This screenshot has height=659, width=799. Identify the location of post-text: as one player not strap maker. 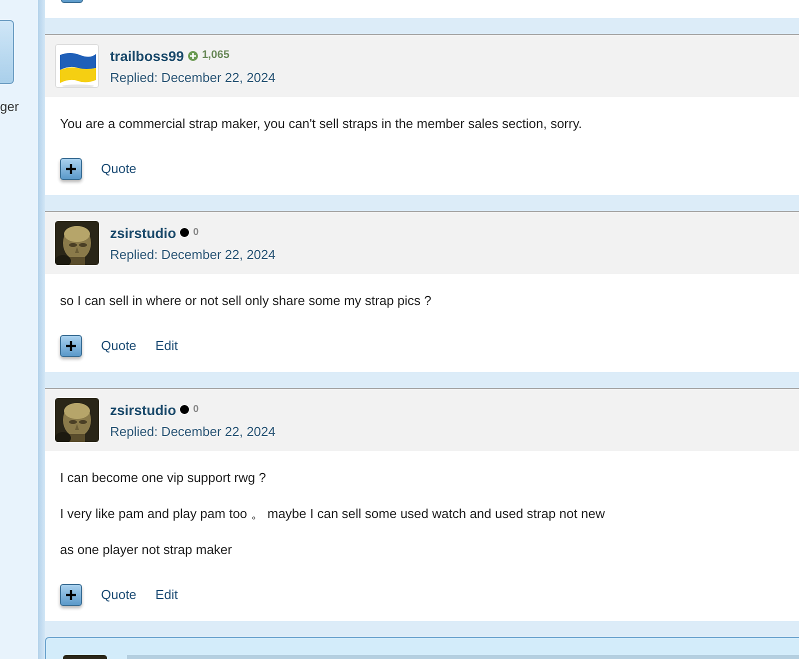
(146, 550).